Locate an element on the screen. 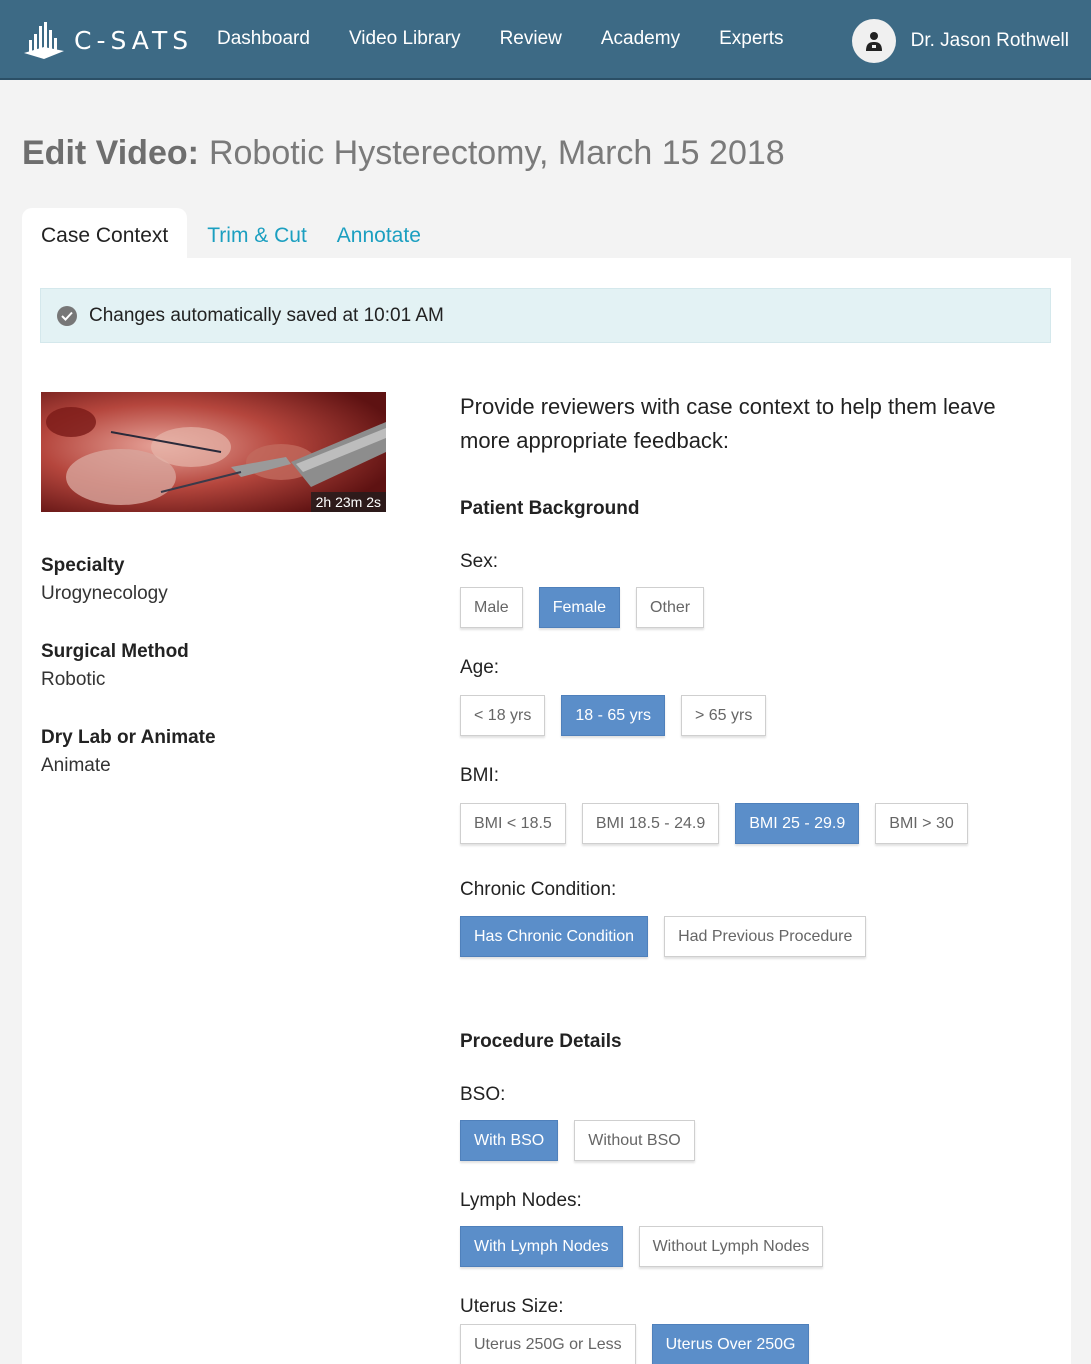 This screenshot has width=1091, height=1364. bmi-label: BMI: is located at coordinates (480, 775).